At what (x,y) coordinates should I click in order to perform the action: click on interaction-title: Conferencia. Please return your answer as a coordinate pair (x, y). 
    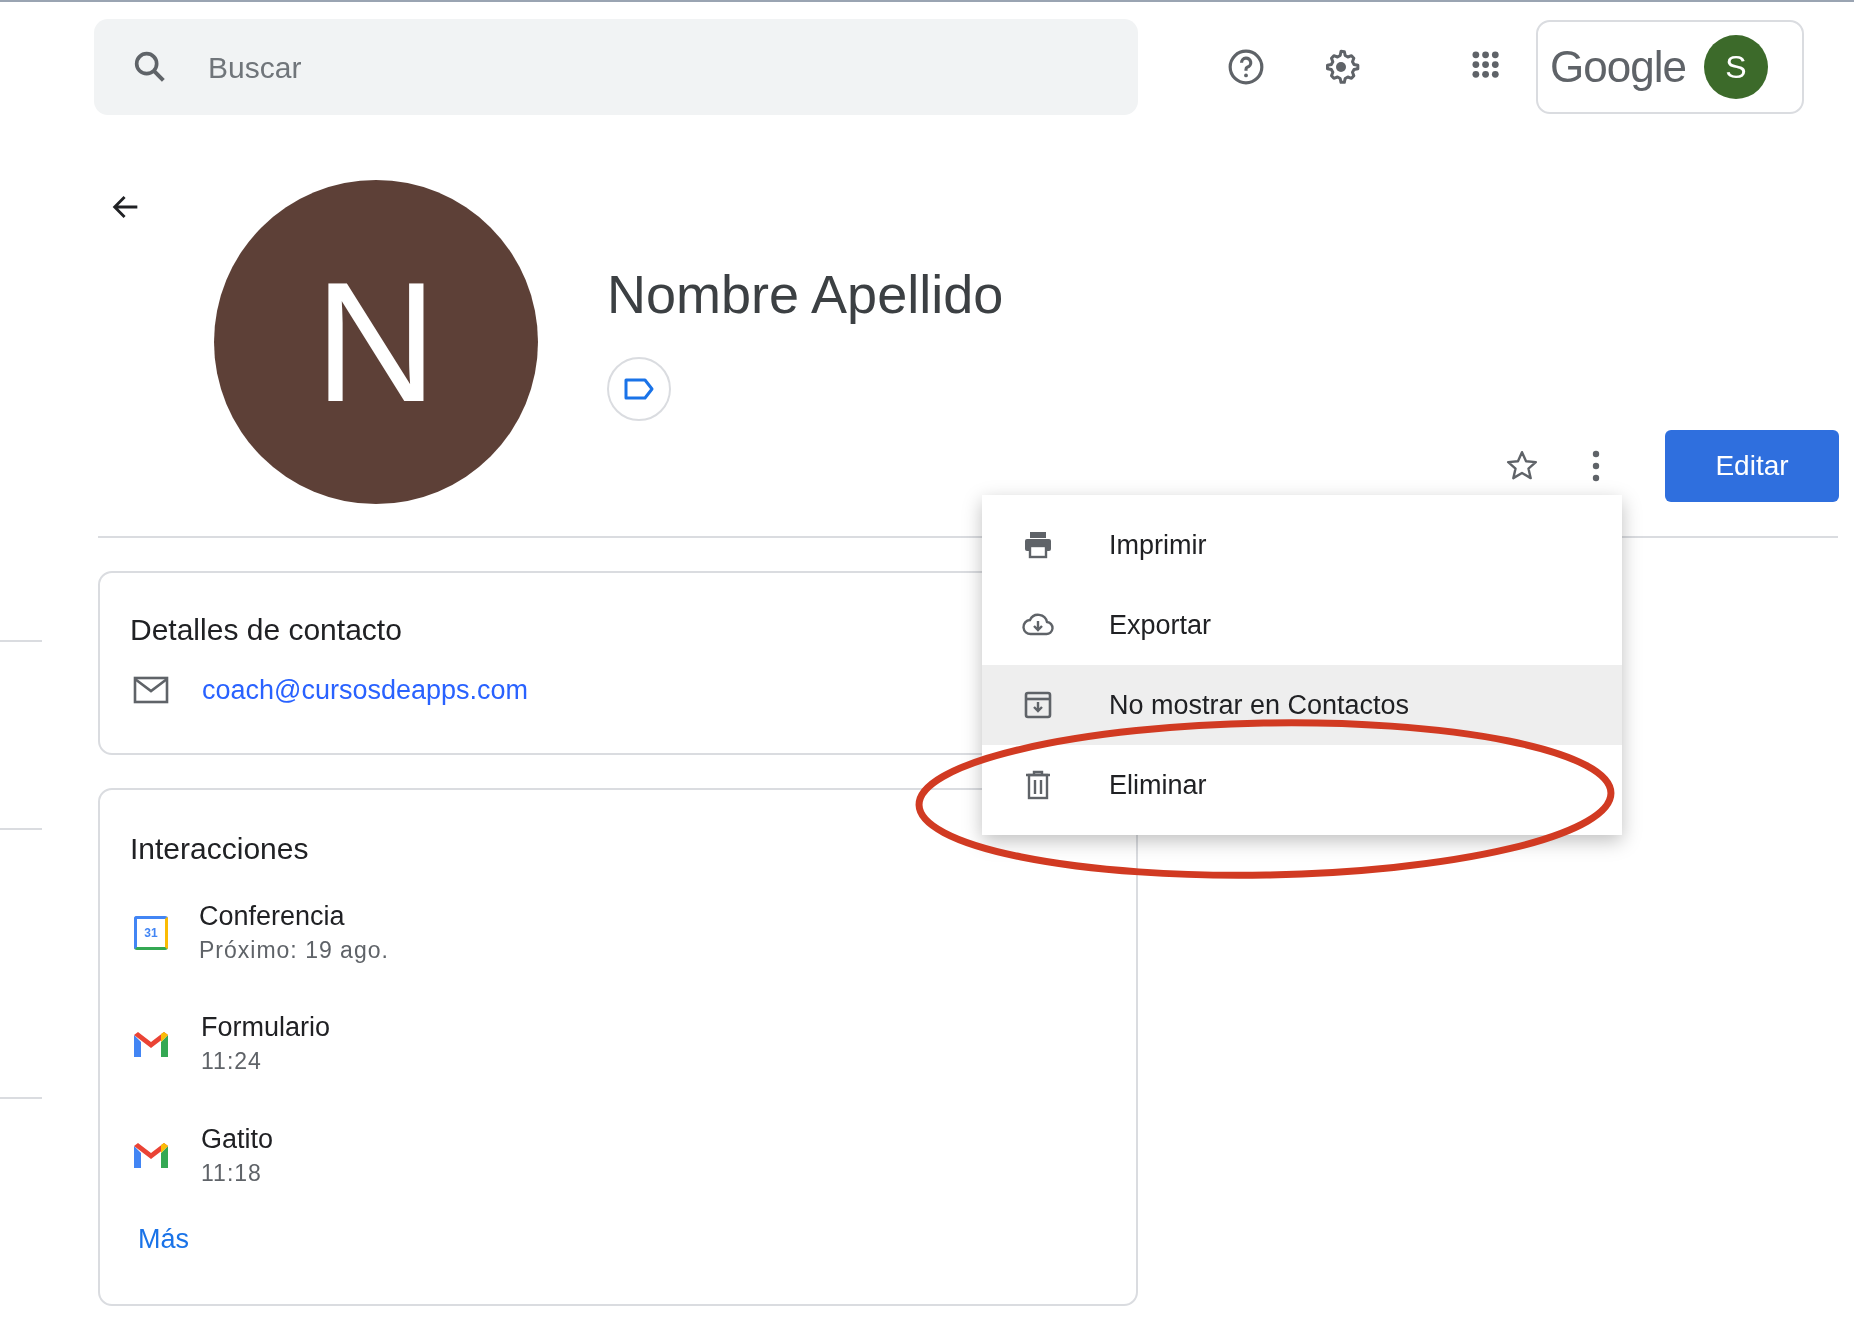
    Looking at the image, I should click on (272, 916).